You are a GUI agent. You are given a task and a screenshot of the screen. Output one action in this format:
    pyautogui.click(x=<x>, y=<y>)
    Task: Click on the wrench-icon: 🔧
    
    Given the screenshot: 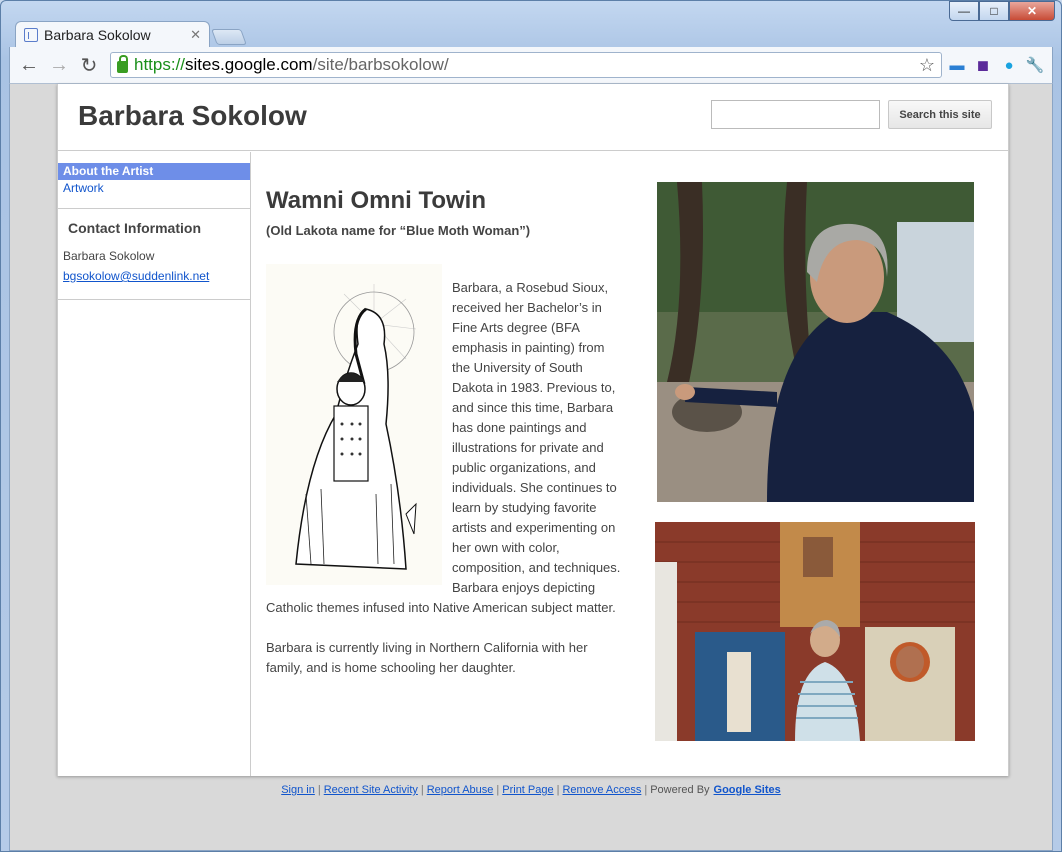 What is the action you would take?
    pyautogui.click(x=1035, y=65)
    